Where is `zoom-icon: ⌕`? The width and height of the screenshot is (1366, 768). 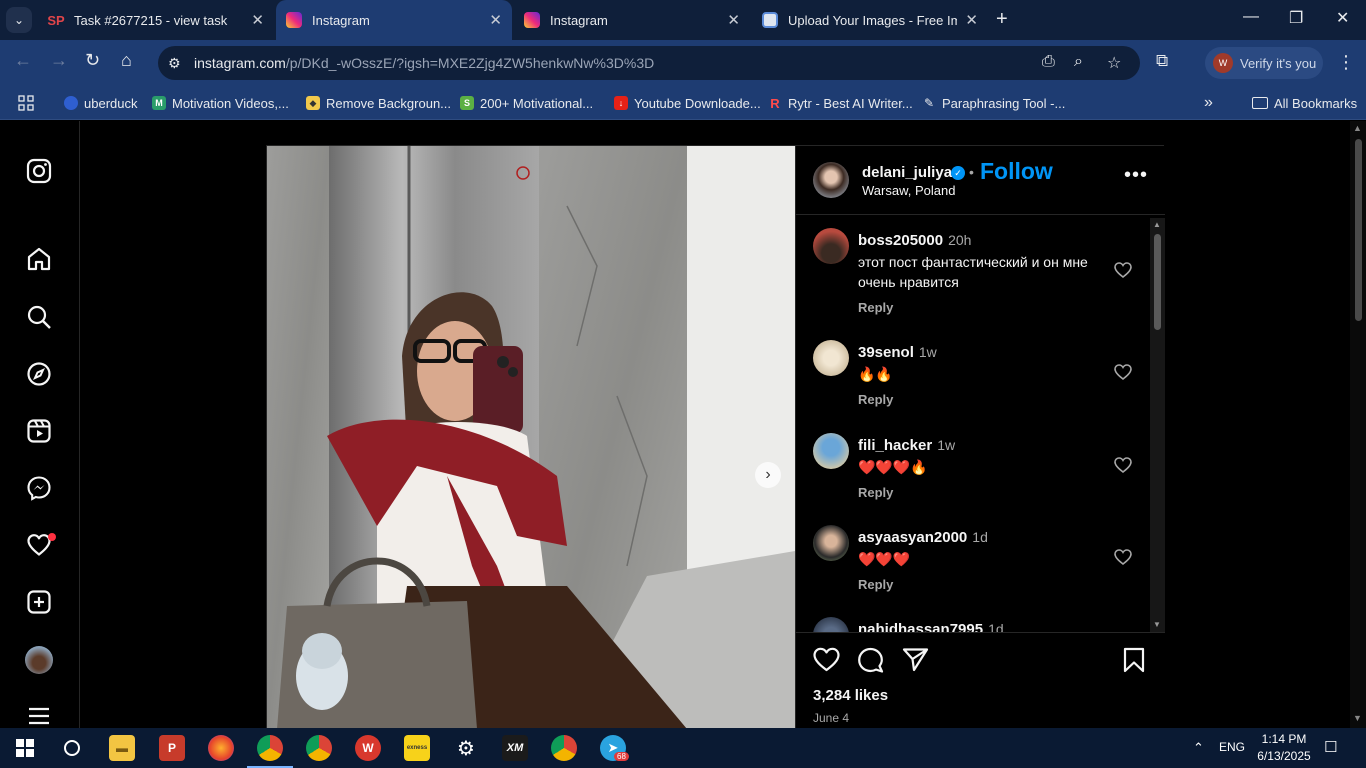
zoom-icon: ⌕ is located at coordinates (1078, 62).